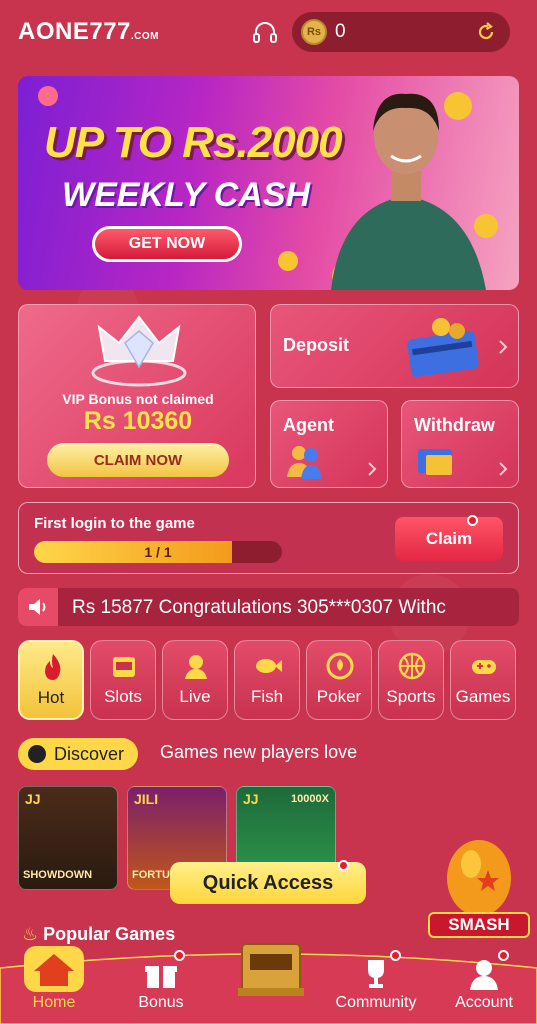 The width and height of the screenshot is (537, 1024). I want to click on category-poker: Poker, so click(339, 680).